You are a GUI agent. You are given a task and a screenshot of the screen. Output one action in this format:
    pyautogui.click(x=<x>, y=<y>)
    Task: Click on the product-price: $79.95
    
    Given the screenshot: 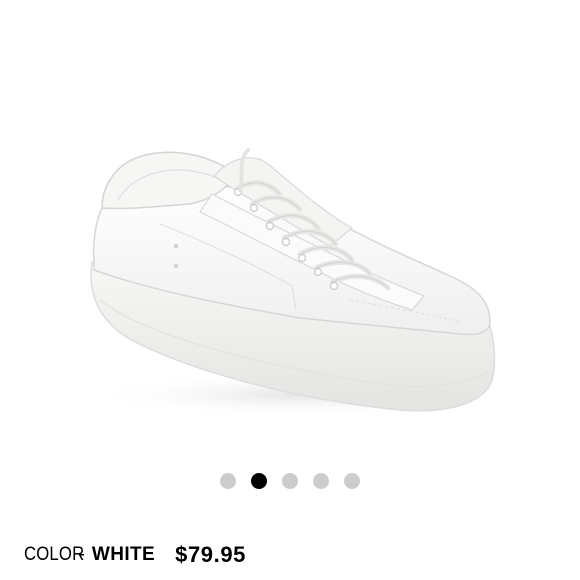 What is the action you would take?
    pyautogui.click(x=211, y=554)
    